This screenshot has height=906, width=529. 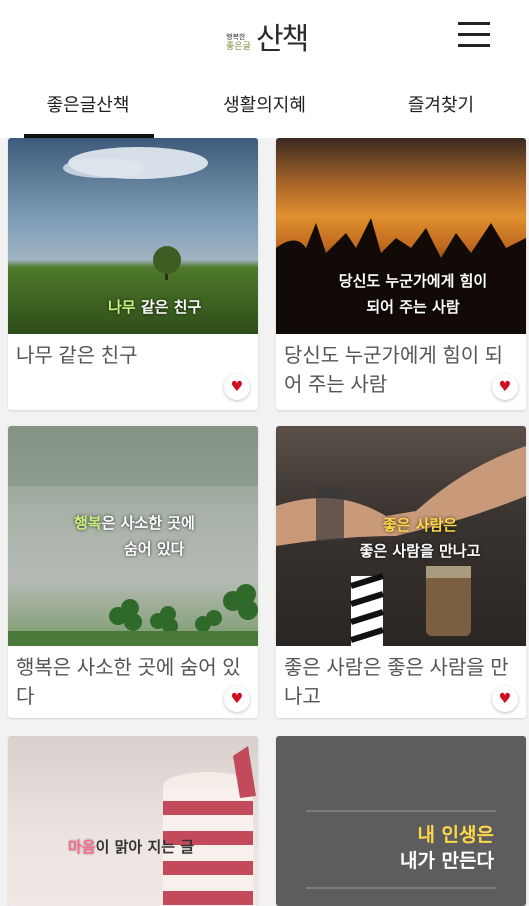 I want to click on card-overlay-text: 행복은 사소한 곳에 숨어 있다, so click(x=134, y=536).